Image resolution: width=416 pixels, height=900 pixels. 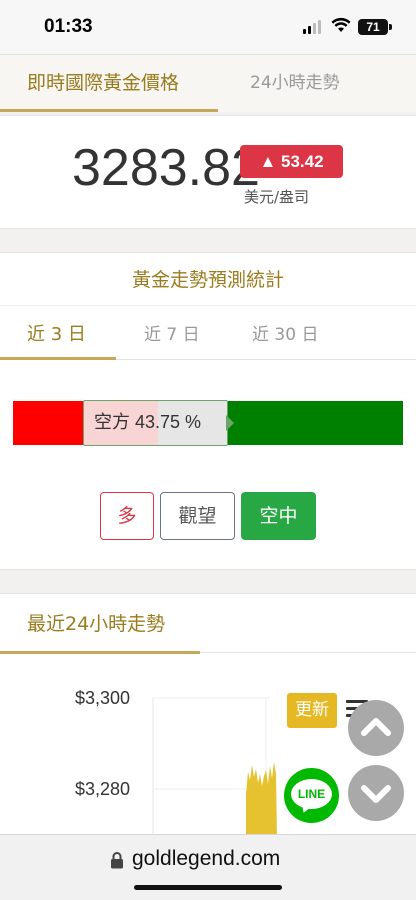 I want to click on tab-24h-trend: 24小時走勢, so click(x=295, y=84).